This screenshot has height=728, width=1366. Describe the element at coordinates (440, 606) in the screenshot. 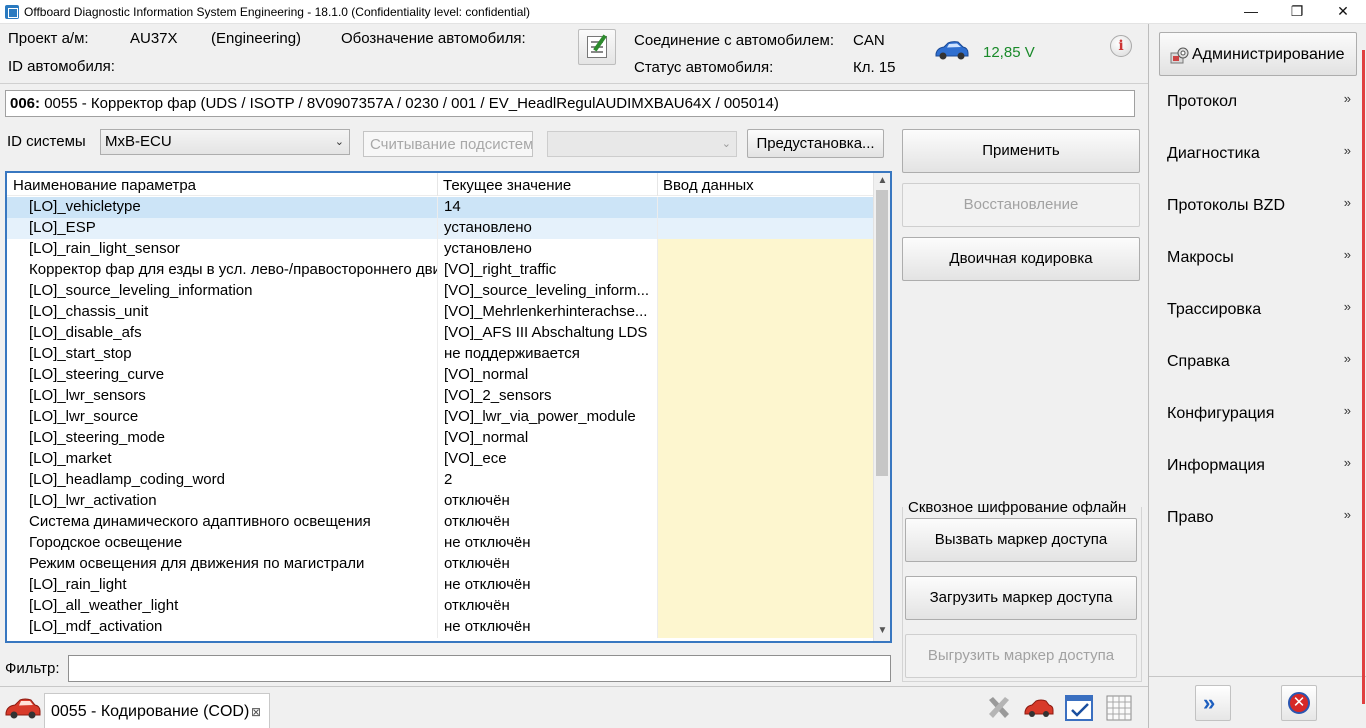

I see `table-row: [LO]_all_weather_light отключён` at that location.